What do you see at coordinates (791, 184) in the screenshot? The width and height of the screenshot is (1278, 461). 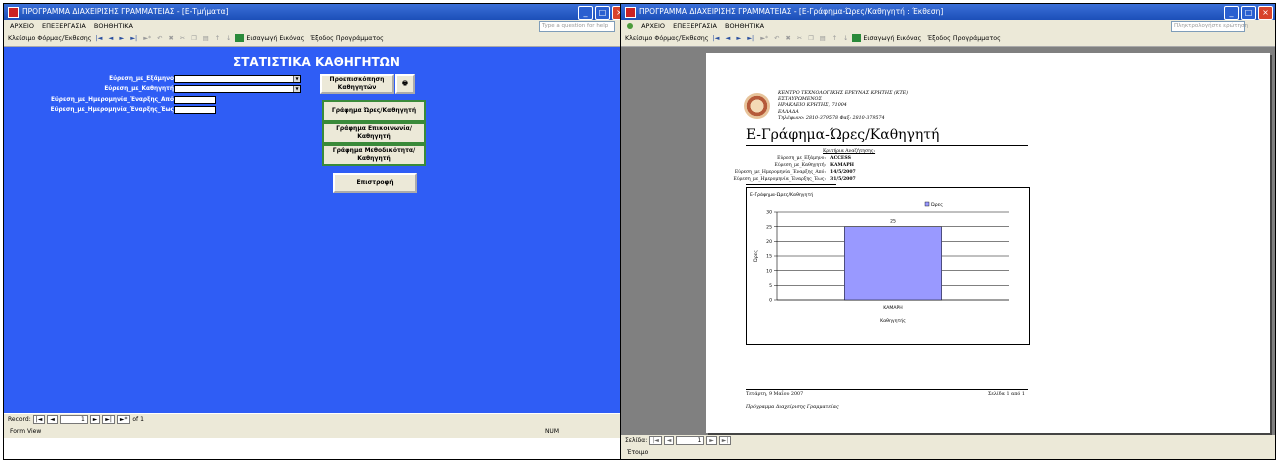 I see `criteria-divider` at bounding box center [791, 184].